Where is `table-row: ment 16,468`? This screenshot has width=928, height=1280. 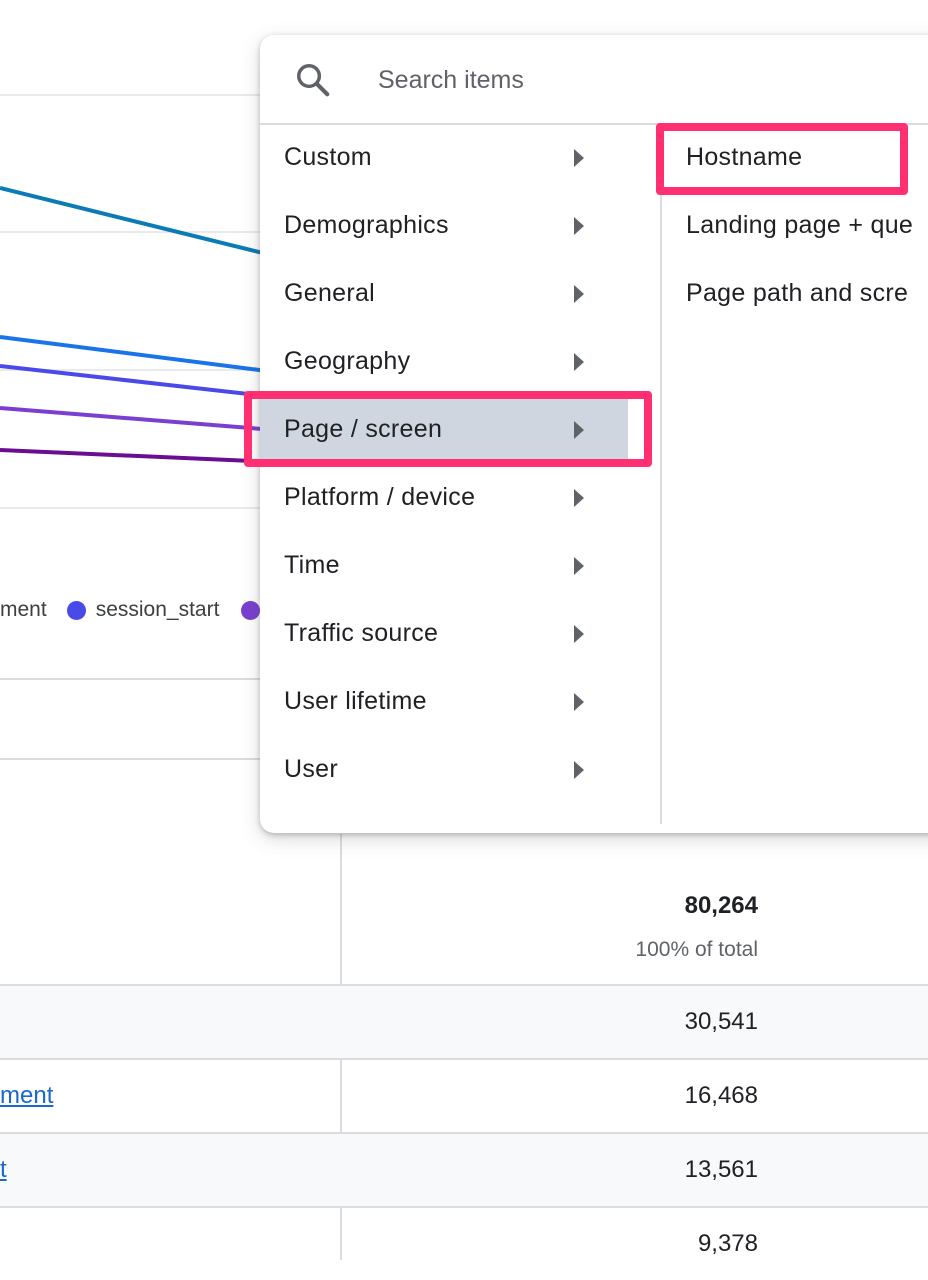 table-row: ment 16,468 is located at coordinates (464, 1096).